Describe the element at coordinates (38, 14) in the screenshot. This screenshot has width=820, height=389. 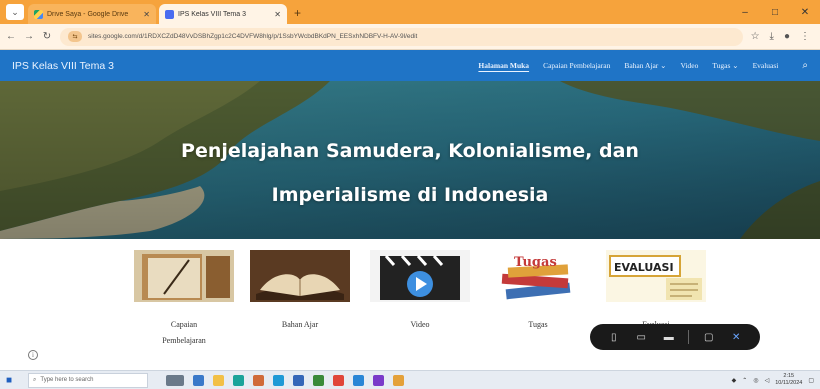
I see `google-drive-icon` at that location.